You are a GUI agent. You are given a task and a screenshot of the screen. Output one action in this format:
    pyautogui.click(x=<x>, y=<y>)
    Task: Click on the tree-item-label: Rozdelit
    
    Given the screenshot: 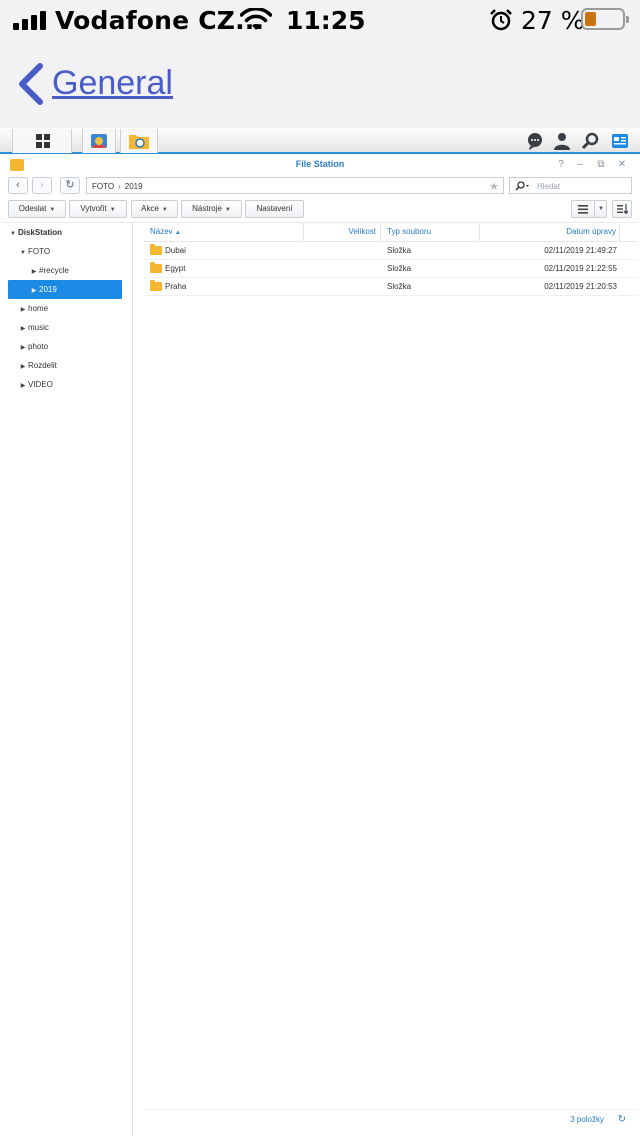 What is the action you would take?
    pyautogui.click(x=42, y=365)
    